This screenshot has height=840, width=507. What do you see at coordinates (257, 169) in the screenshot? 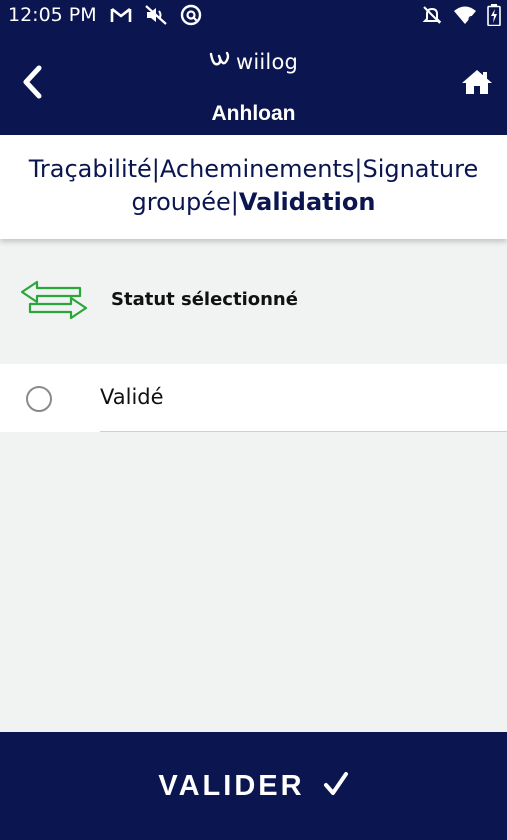
I see `tab-acheminements: Acheminements` at bounding box center [257, 169].